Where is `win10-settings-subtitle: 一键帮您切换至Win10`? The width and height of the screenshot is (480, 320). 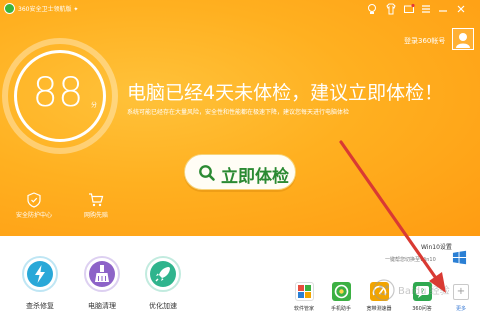 win10-settings-subtitle: 一键帮您切换至Win10 is located at coordinates (410, 260).